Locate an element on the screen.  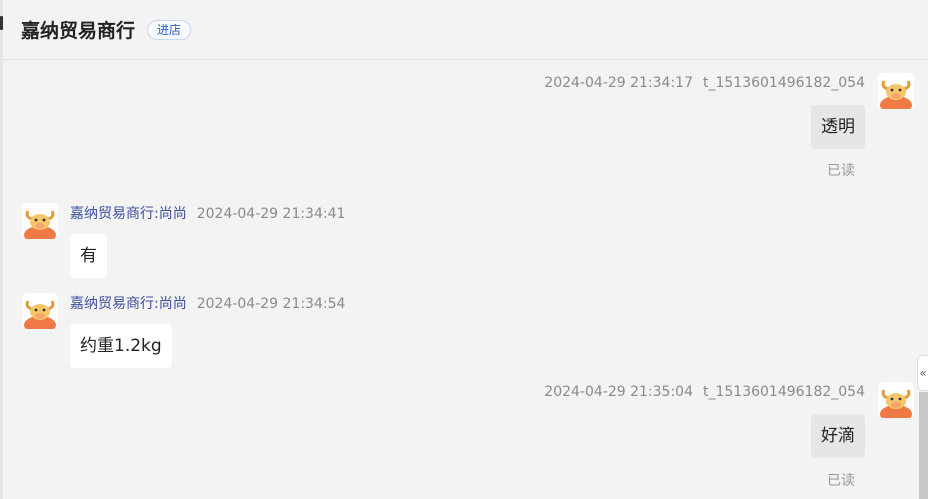
message-text: 约重1.2kg is located at coordinates (121, 346).